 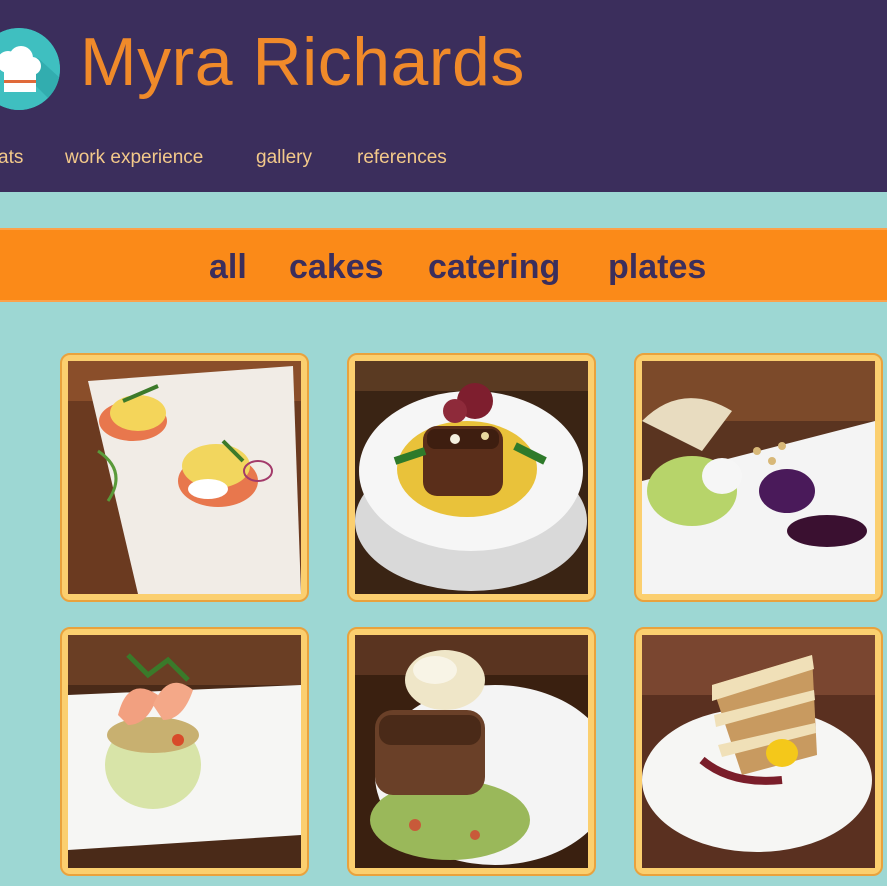 I want to click on filter-cakes: cakes, so click(x=336, y=267).